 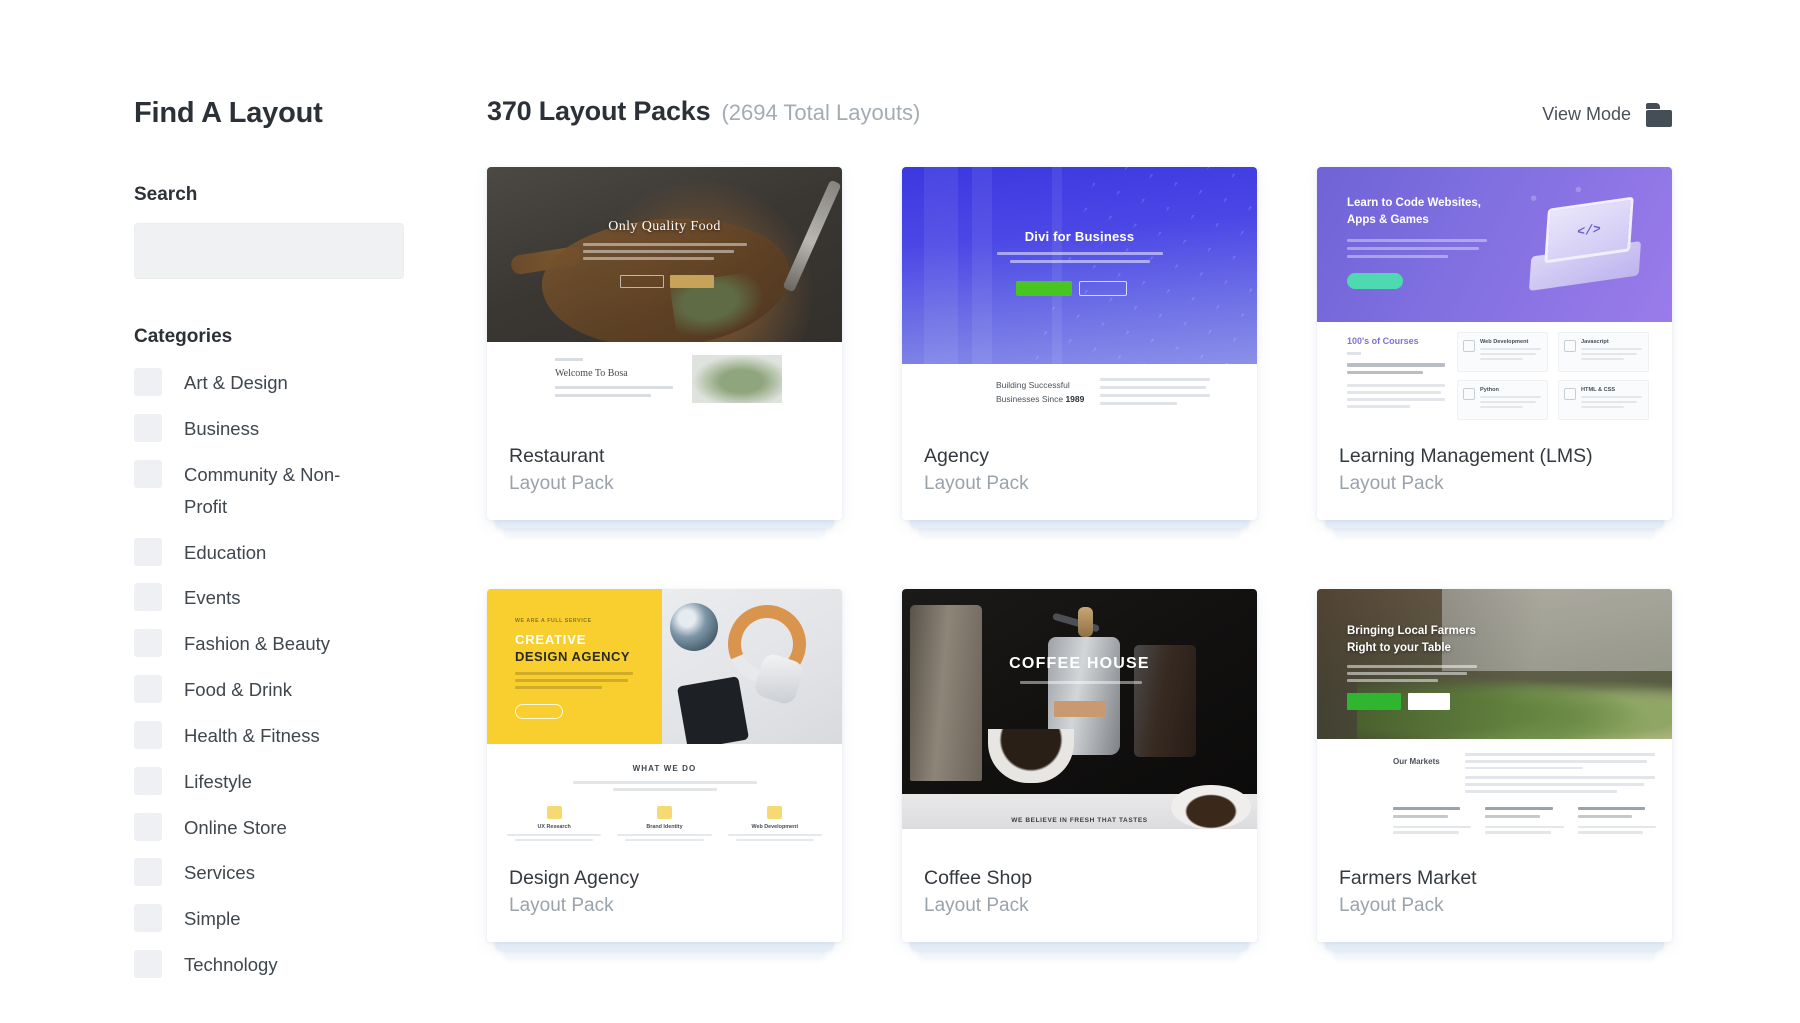 I want to click on category-item-lifestyle: Lifestyle, so click(x=279, y=782).